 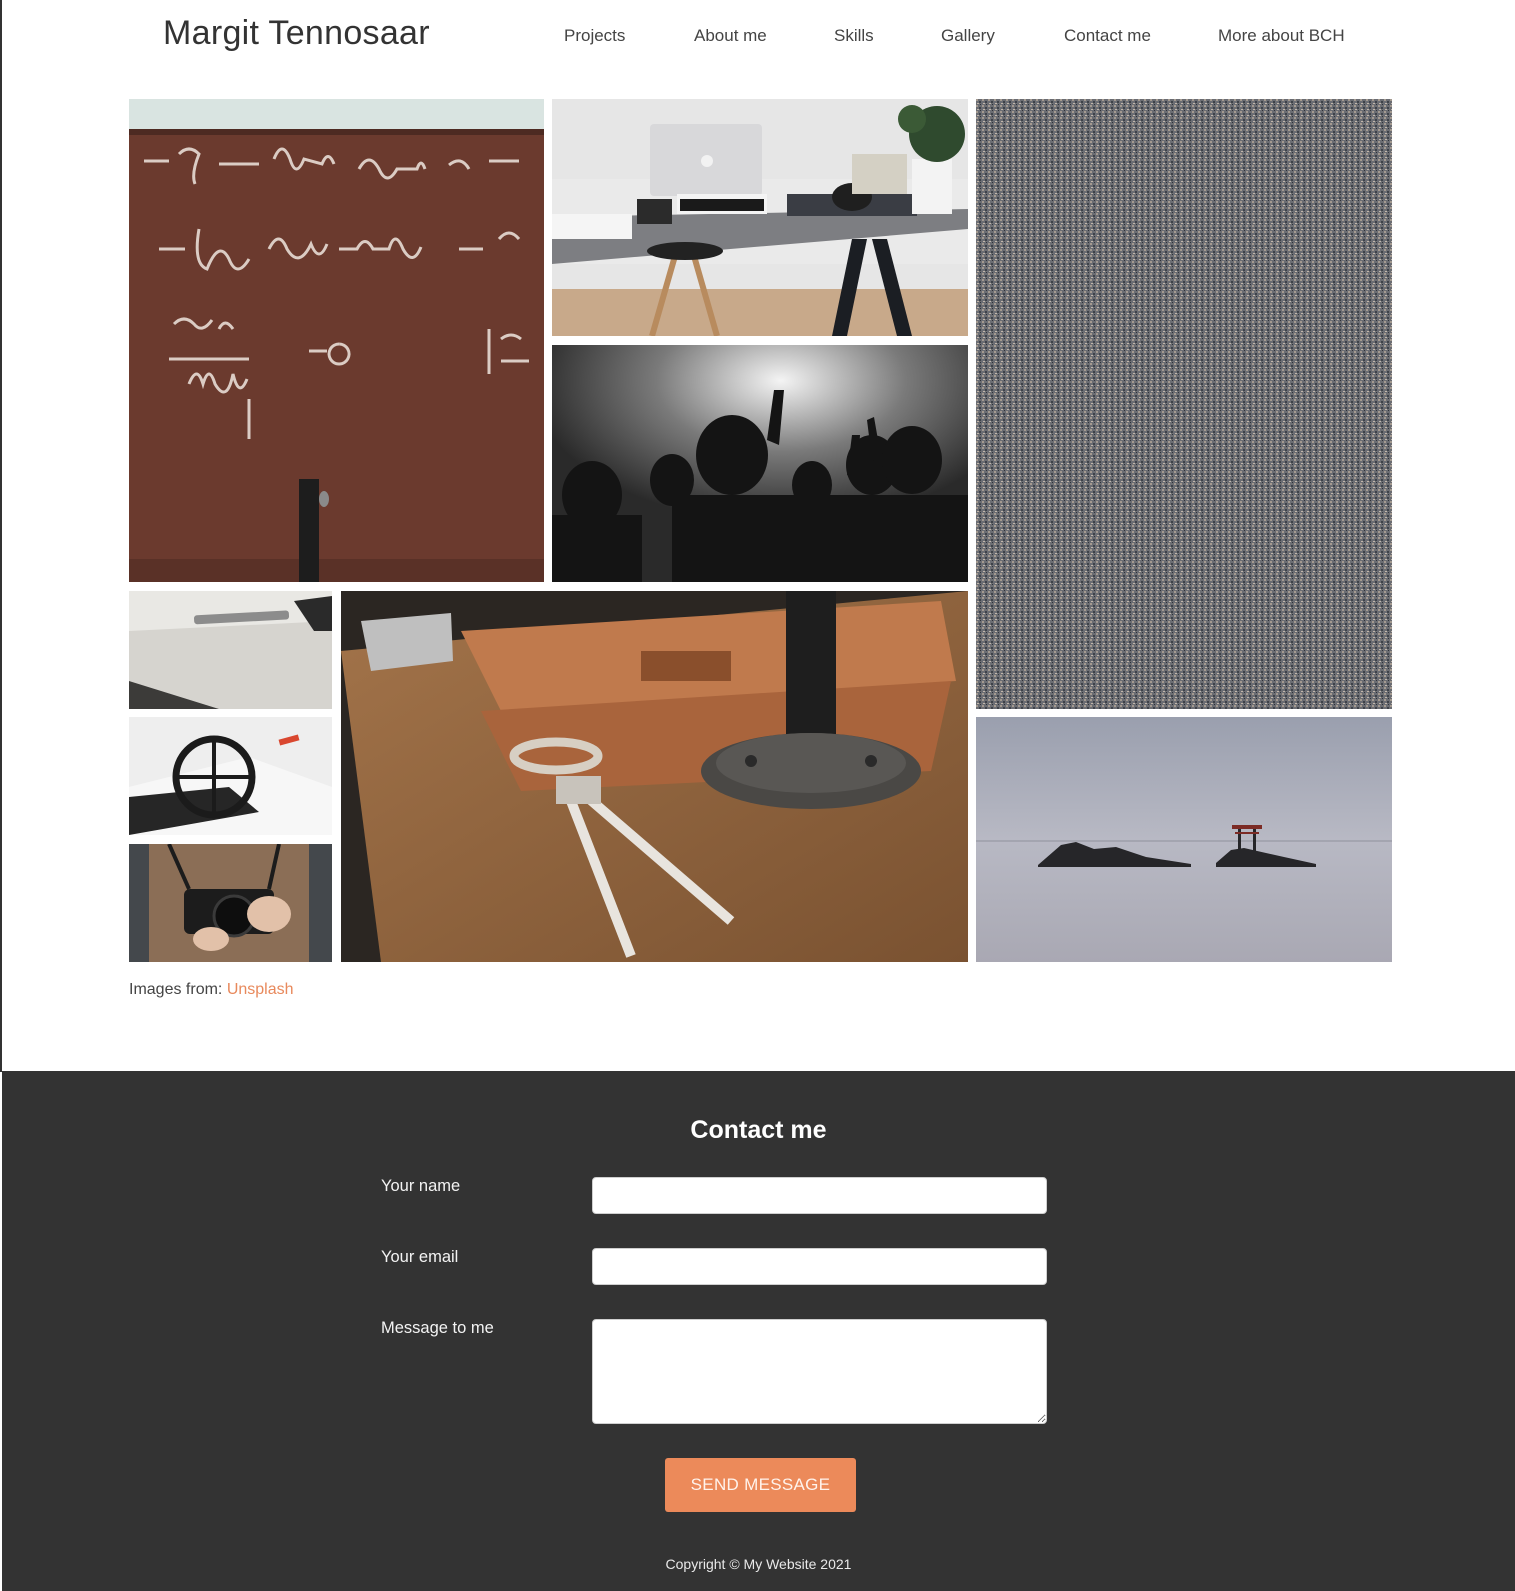 I want to click on image-credit: Images from: Unsplash, so click(x=211, y=990).